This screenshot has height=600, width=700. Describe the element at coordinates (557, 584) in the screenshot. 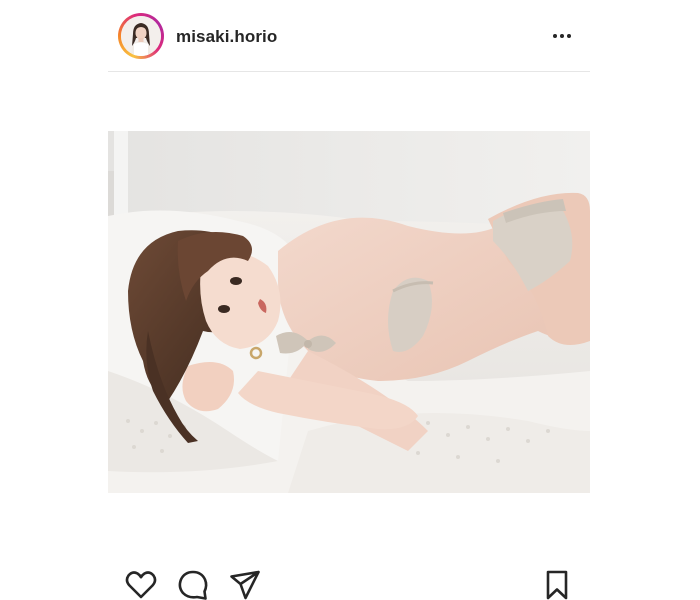

I see `bookmark-icon` at that location.